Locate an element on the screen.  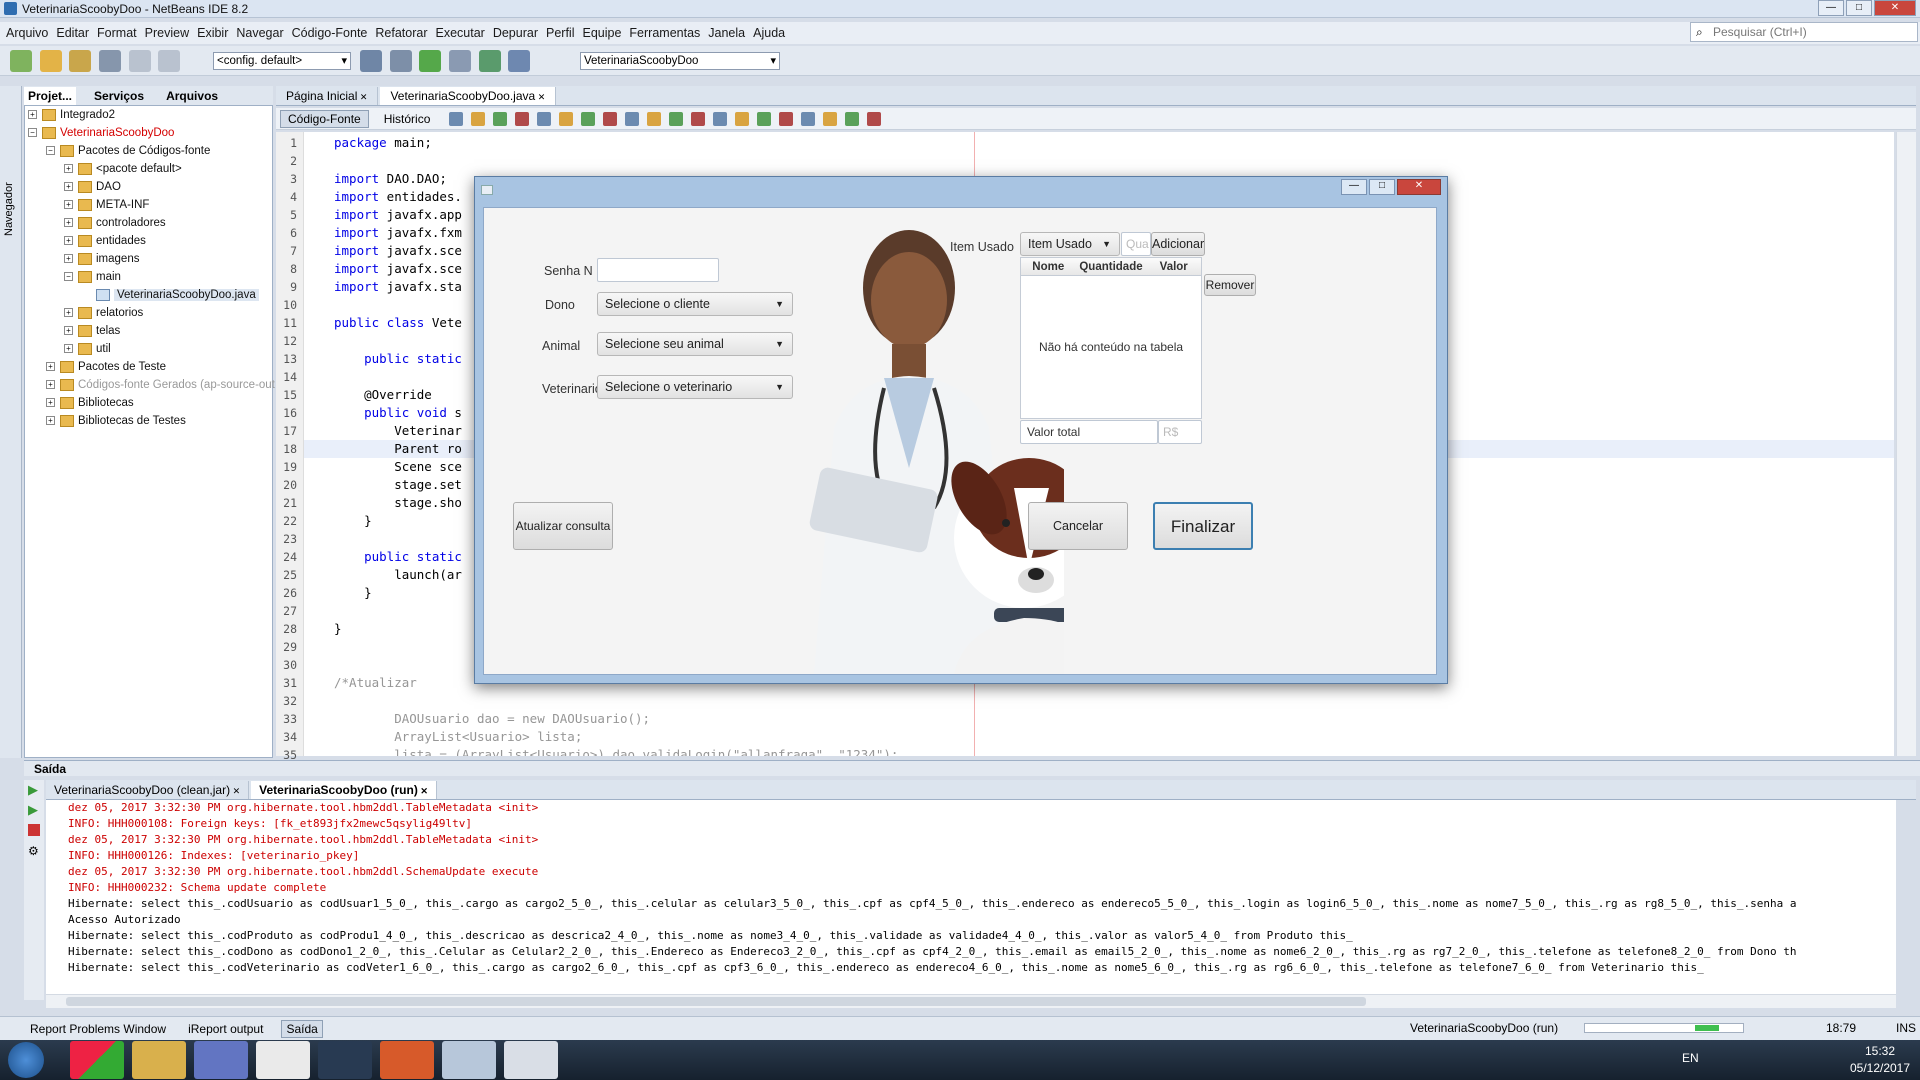
item-usado-select: Item Usado ▼ is located at coordinates (1070, 244).